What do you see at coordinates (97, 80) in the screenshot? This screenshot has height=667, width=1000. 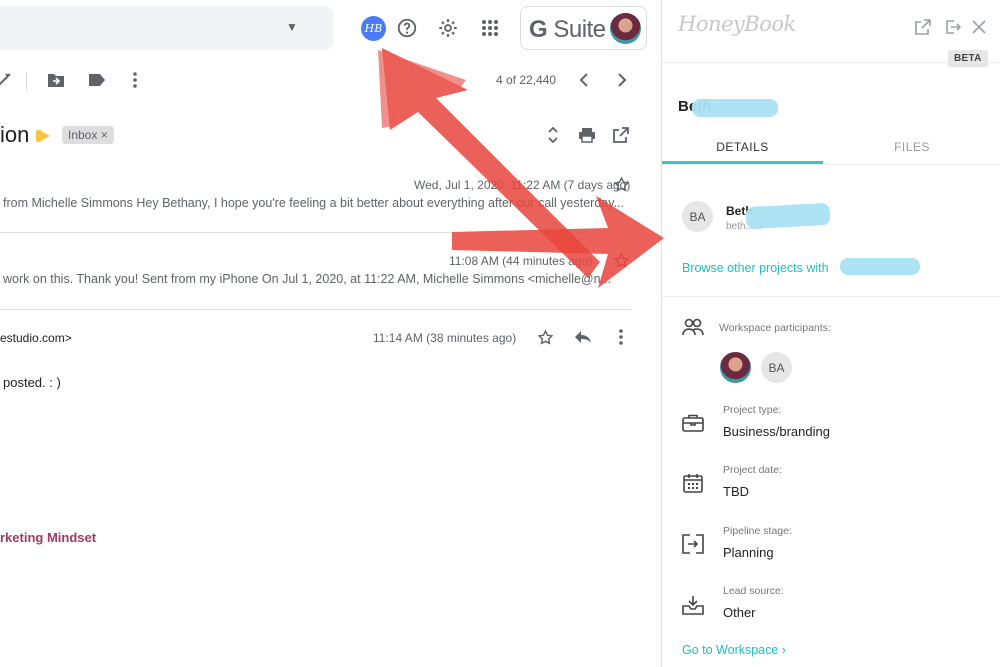 I see `label-icon` at bounding box center [97, 80].